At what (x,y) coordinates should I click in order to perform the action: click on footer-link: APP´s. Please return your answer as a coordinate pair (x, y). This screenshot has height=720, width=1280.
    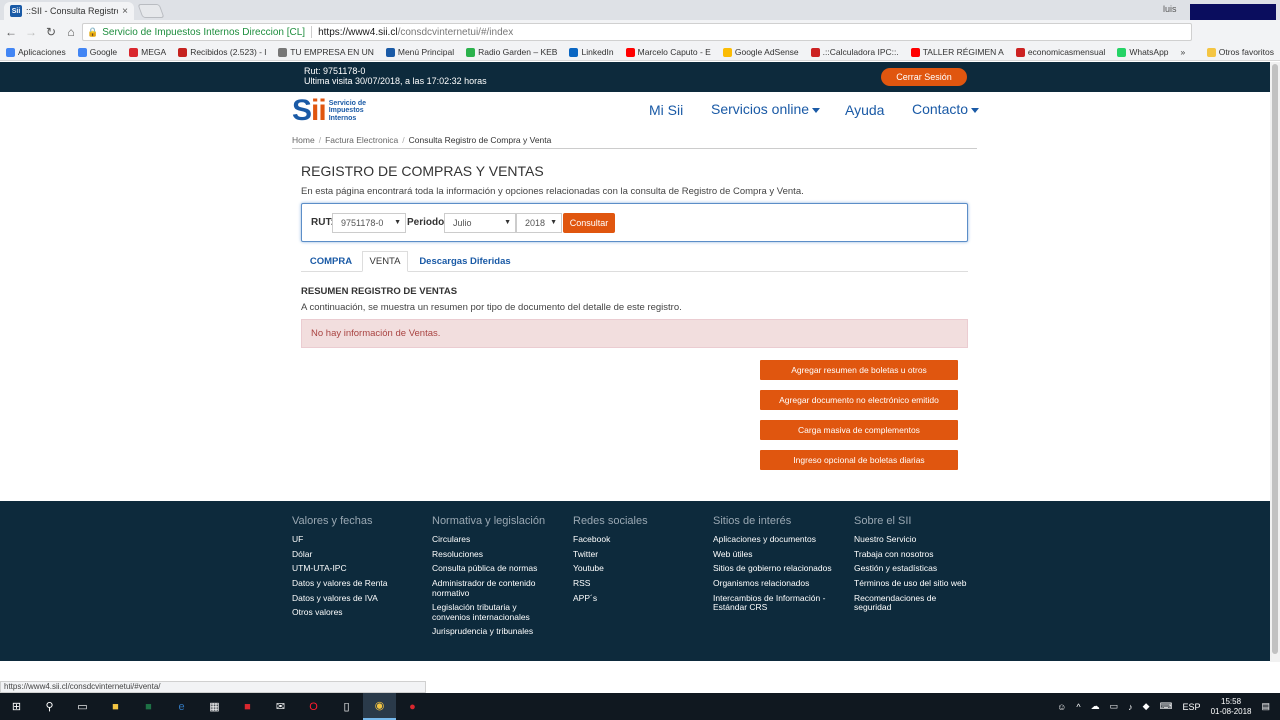
    Looking at the image, I should click on (633, 598).